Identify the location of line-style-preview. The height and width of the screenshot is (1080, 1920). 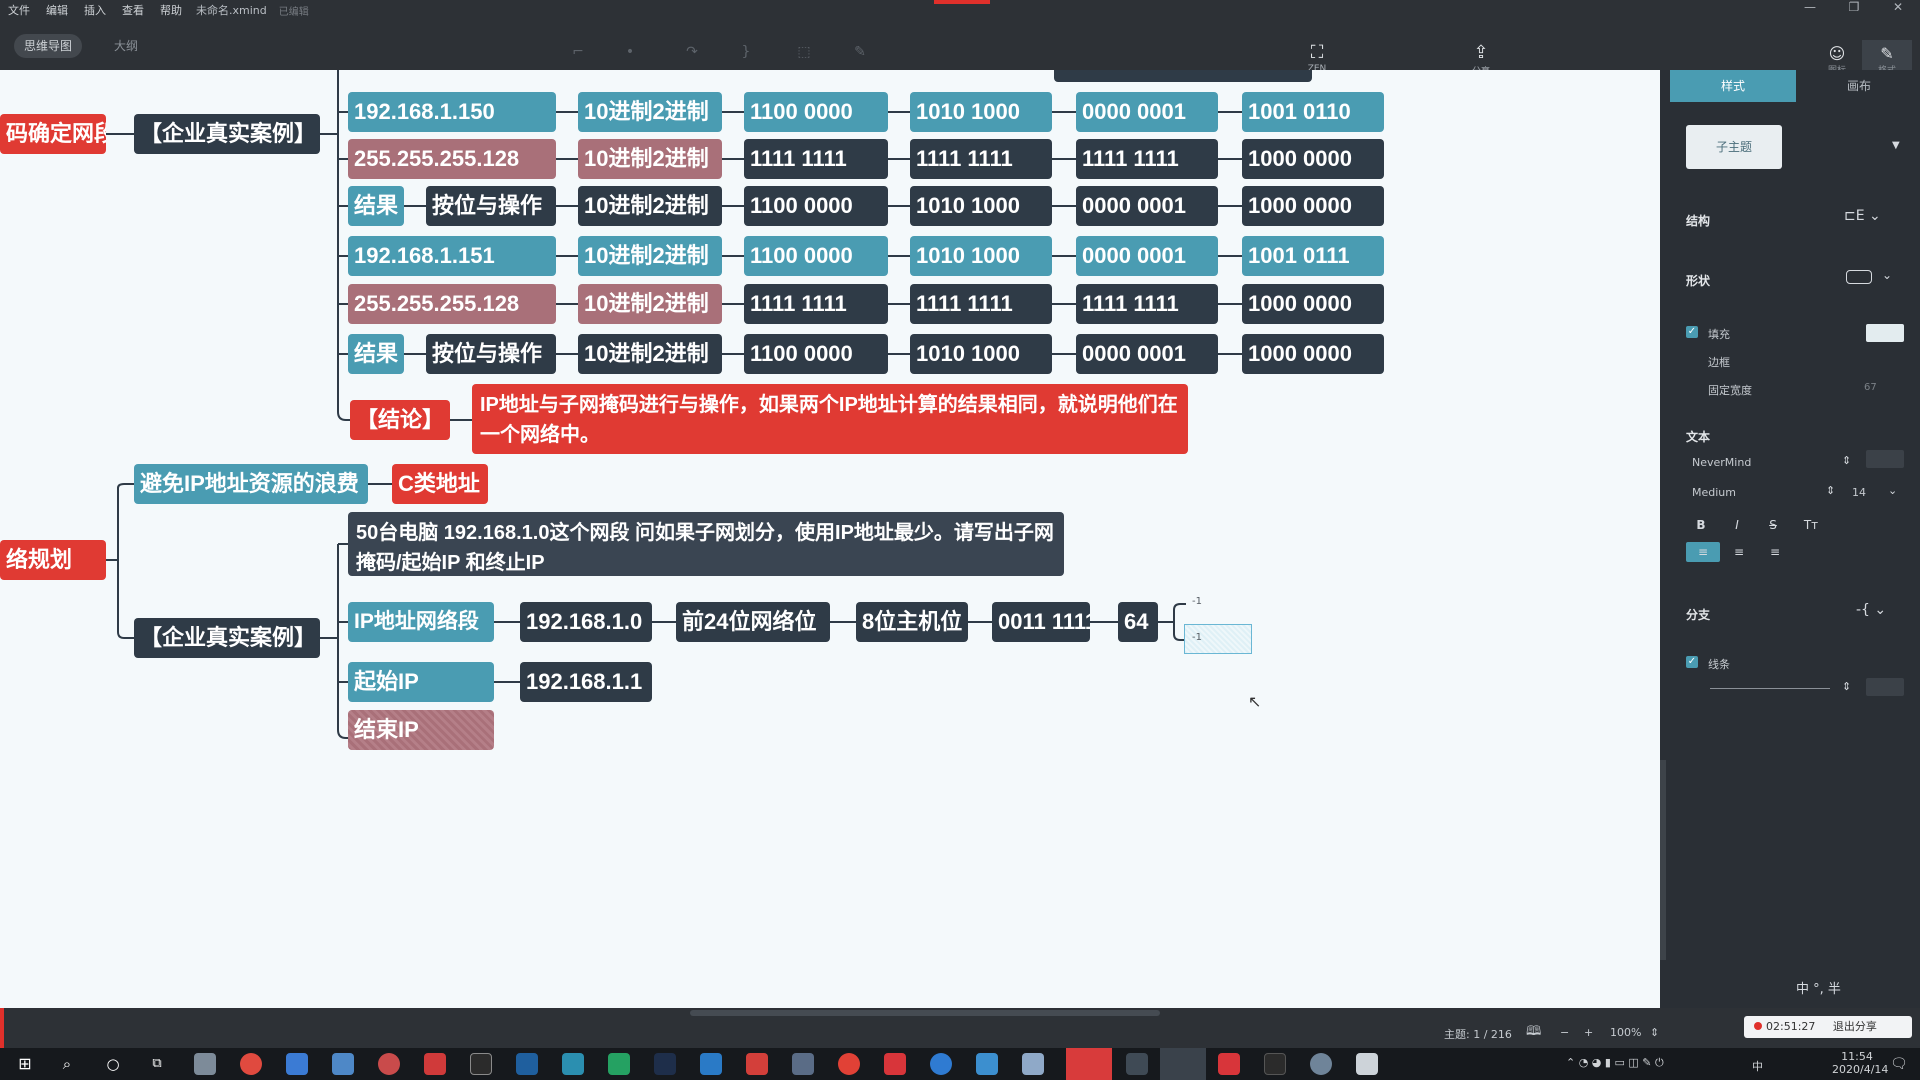
(1770, 688).